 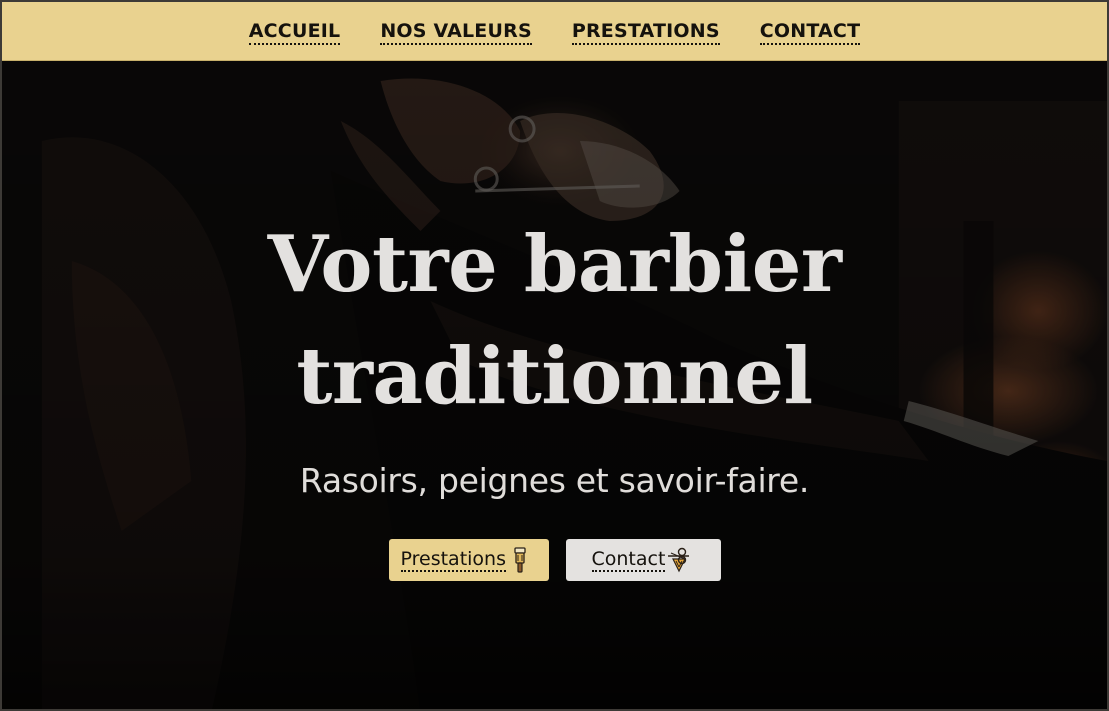 I want to click on hero-title-line-2: traditionnel, so click(x=554, y=376).